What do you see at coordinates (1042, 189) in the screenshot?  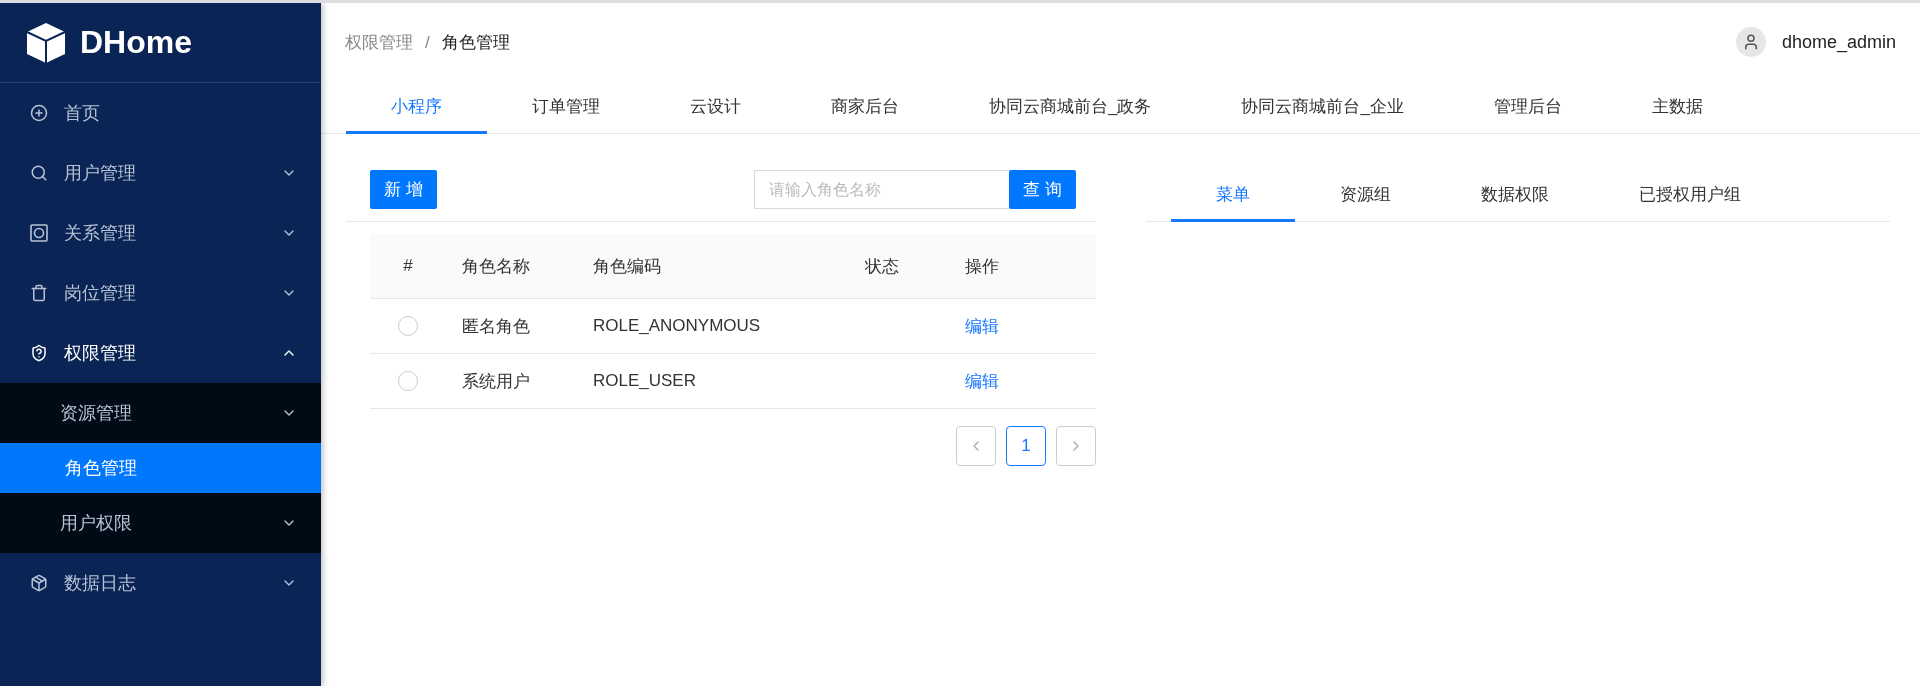 I see `search-button: 查 询` at bounding box center [1042, 189].